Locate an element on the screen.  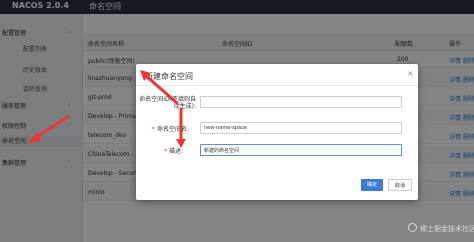
namespace-name-label-text: 命名空间名: is located at coordinates (173, 129).